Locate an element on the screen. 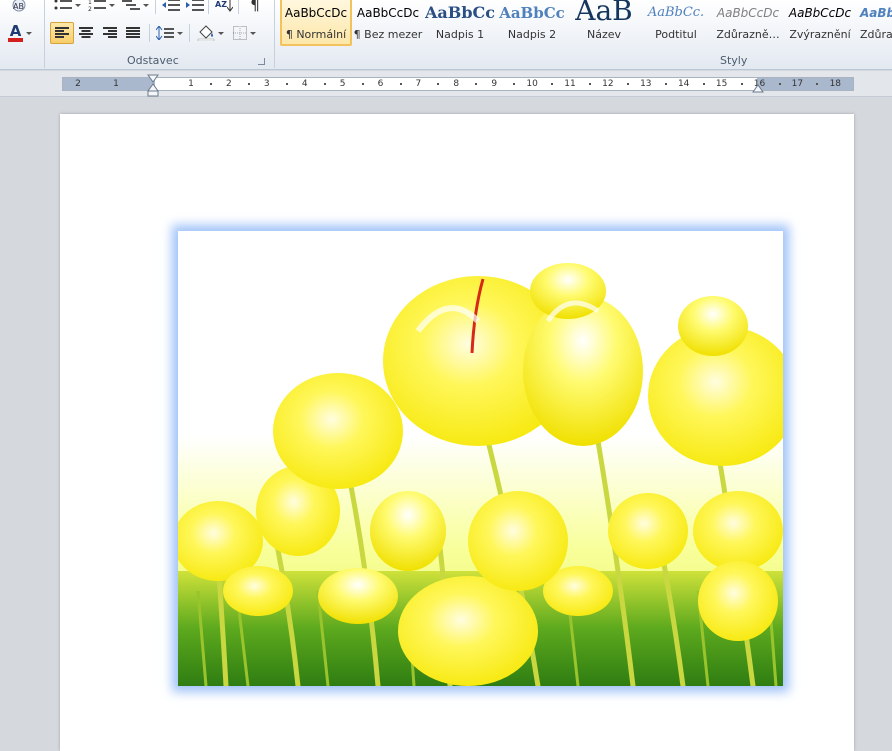 The image size is (892, 751). svg-text: AB is located at coordinates (18, 6).